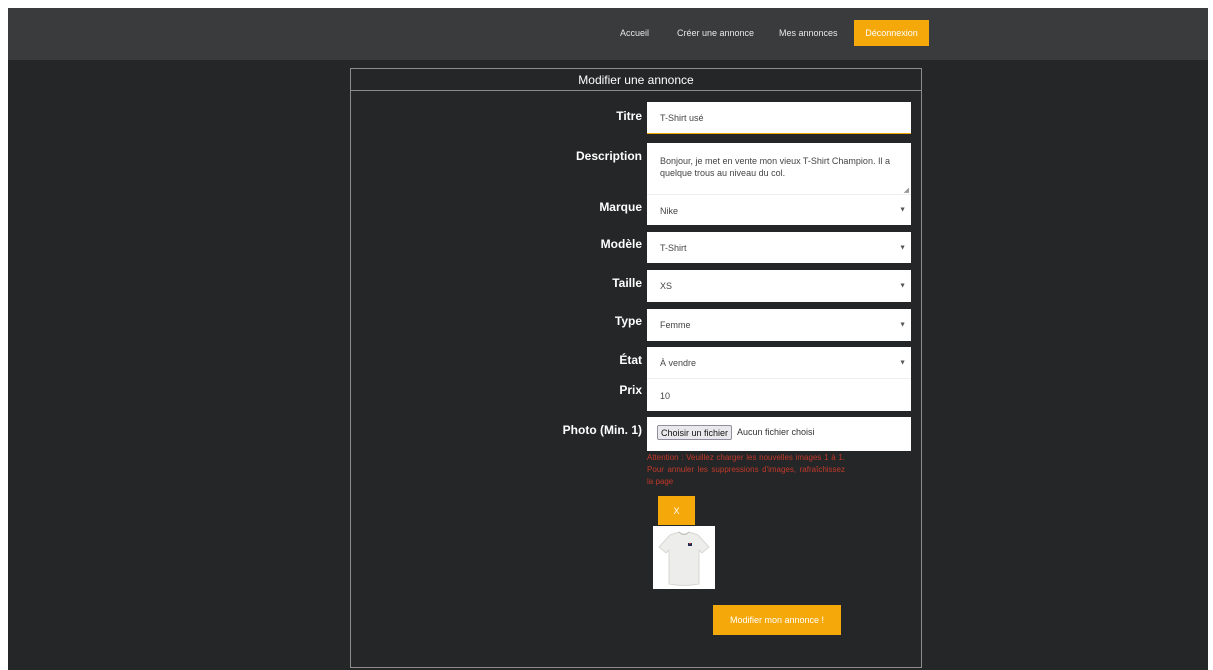 The image size is (1213, 670). What do you see at coordinates (678, 363) in the screenshot?
I see `state-value: À vendre` at bounding box center [678, 363].